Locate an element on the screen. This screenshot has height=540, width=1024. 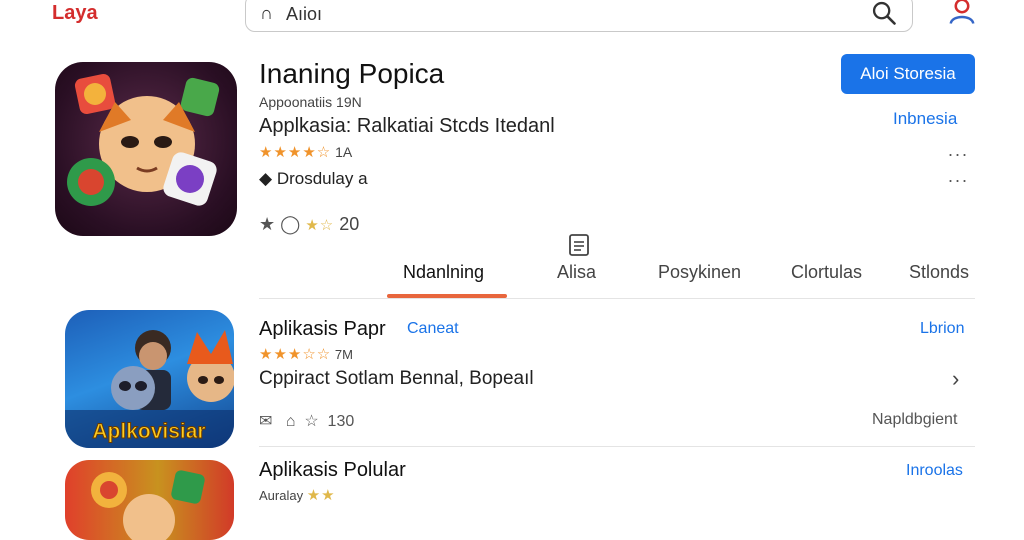
tab-posykinen: Posykinen is located at coordinates (699, 272).